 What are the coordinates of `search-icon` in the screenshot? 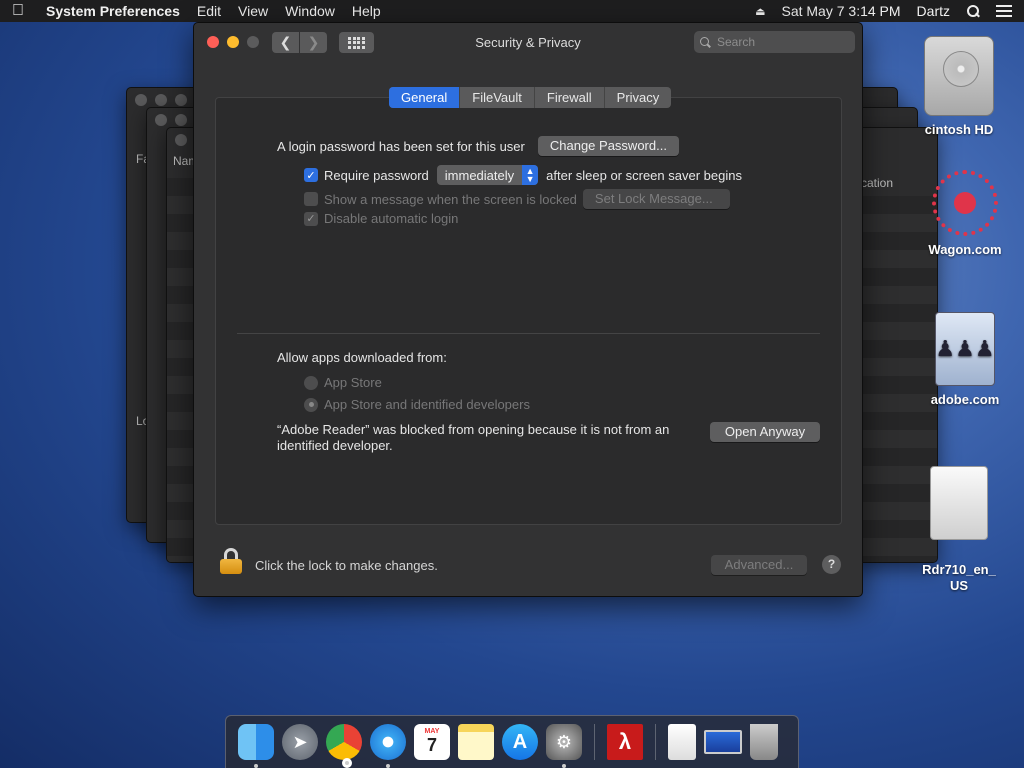 It's located at (705, 42).